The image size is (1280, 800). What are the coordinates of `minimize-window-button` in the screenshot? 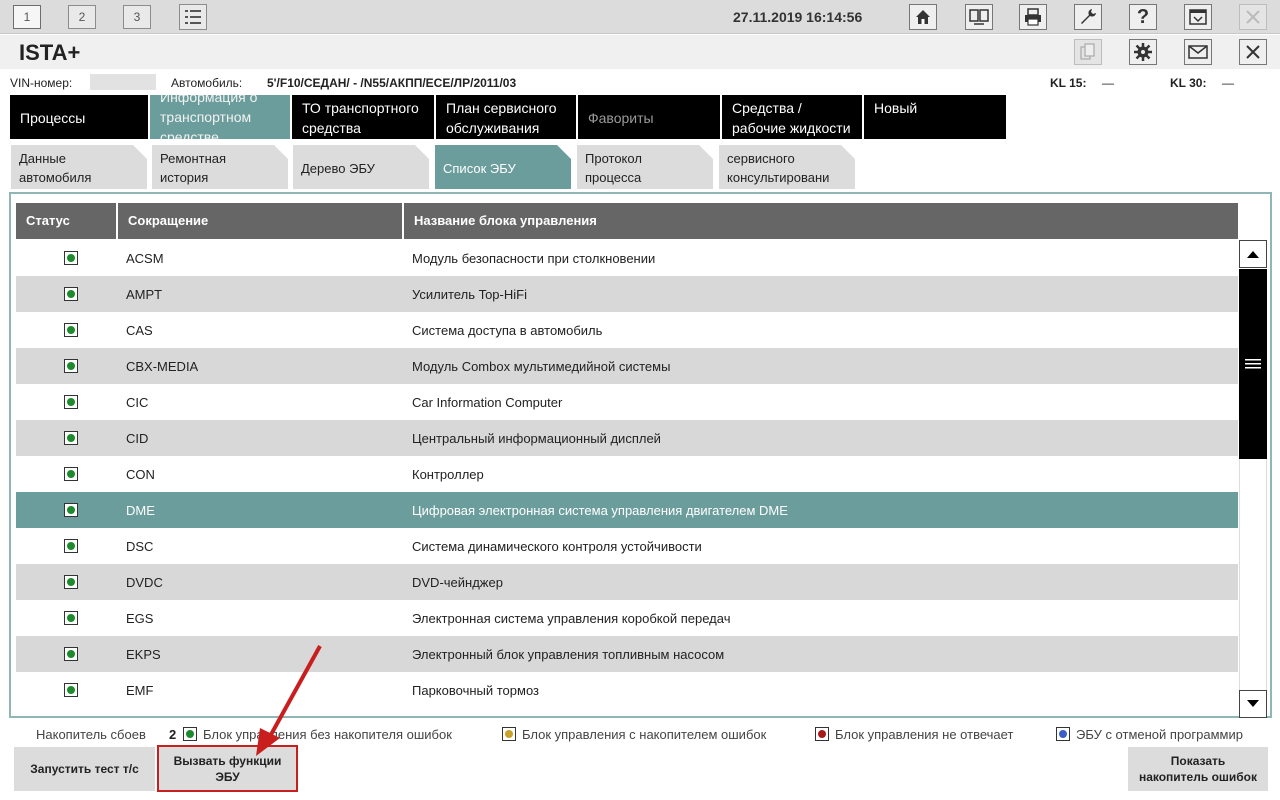 It's located at (1198, 17).